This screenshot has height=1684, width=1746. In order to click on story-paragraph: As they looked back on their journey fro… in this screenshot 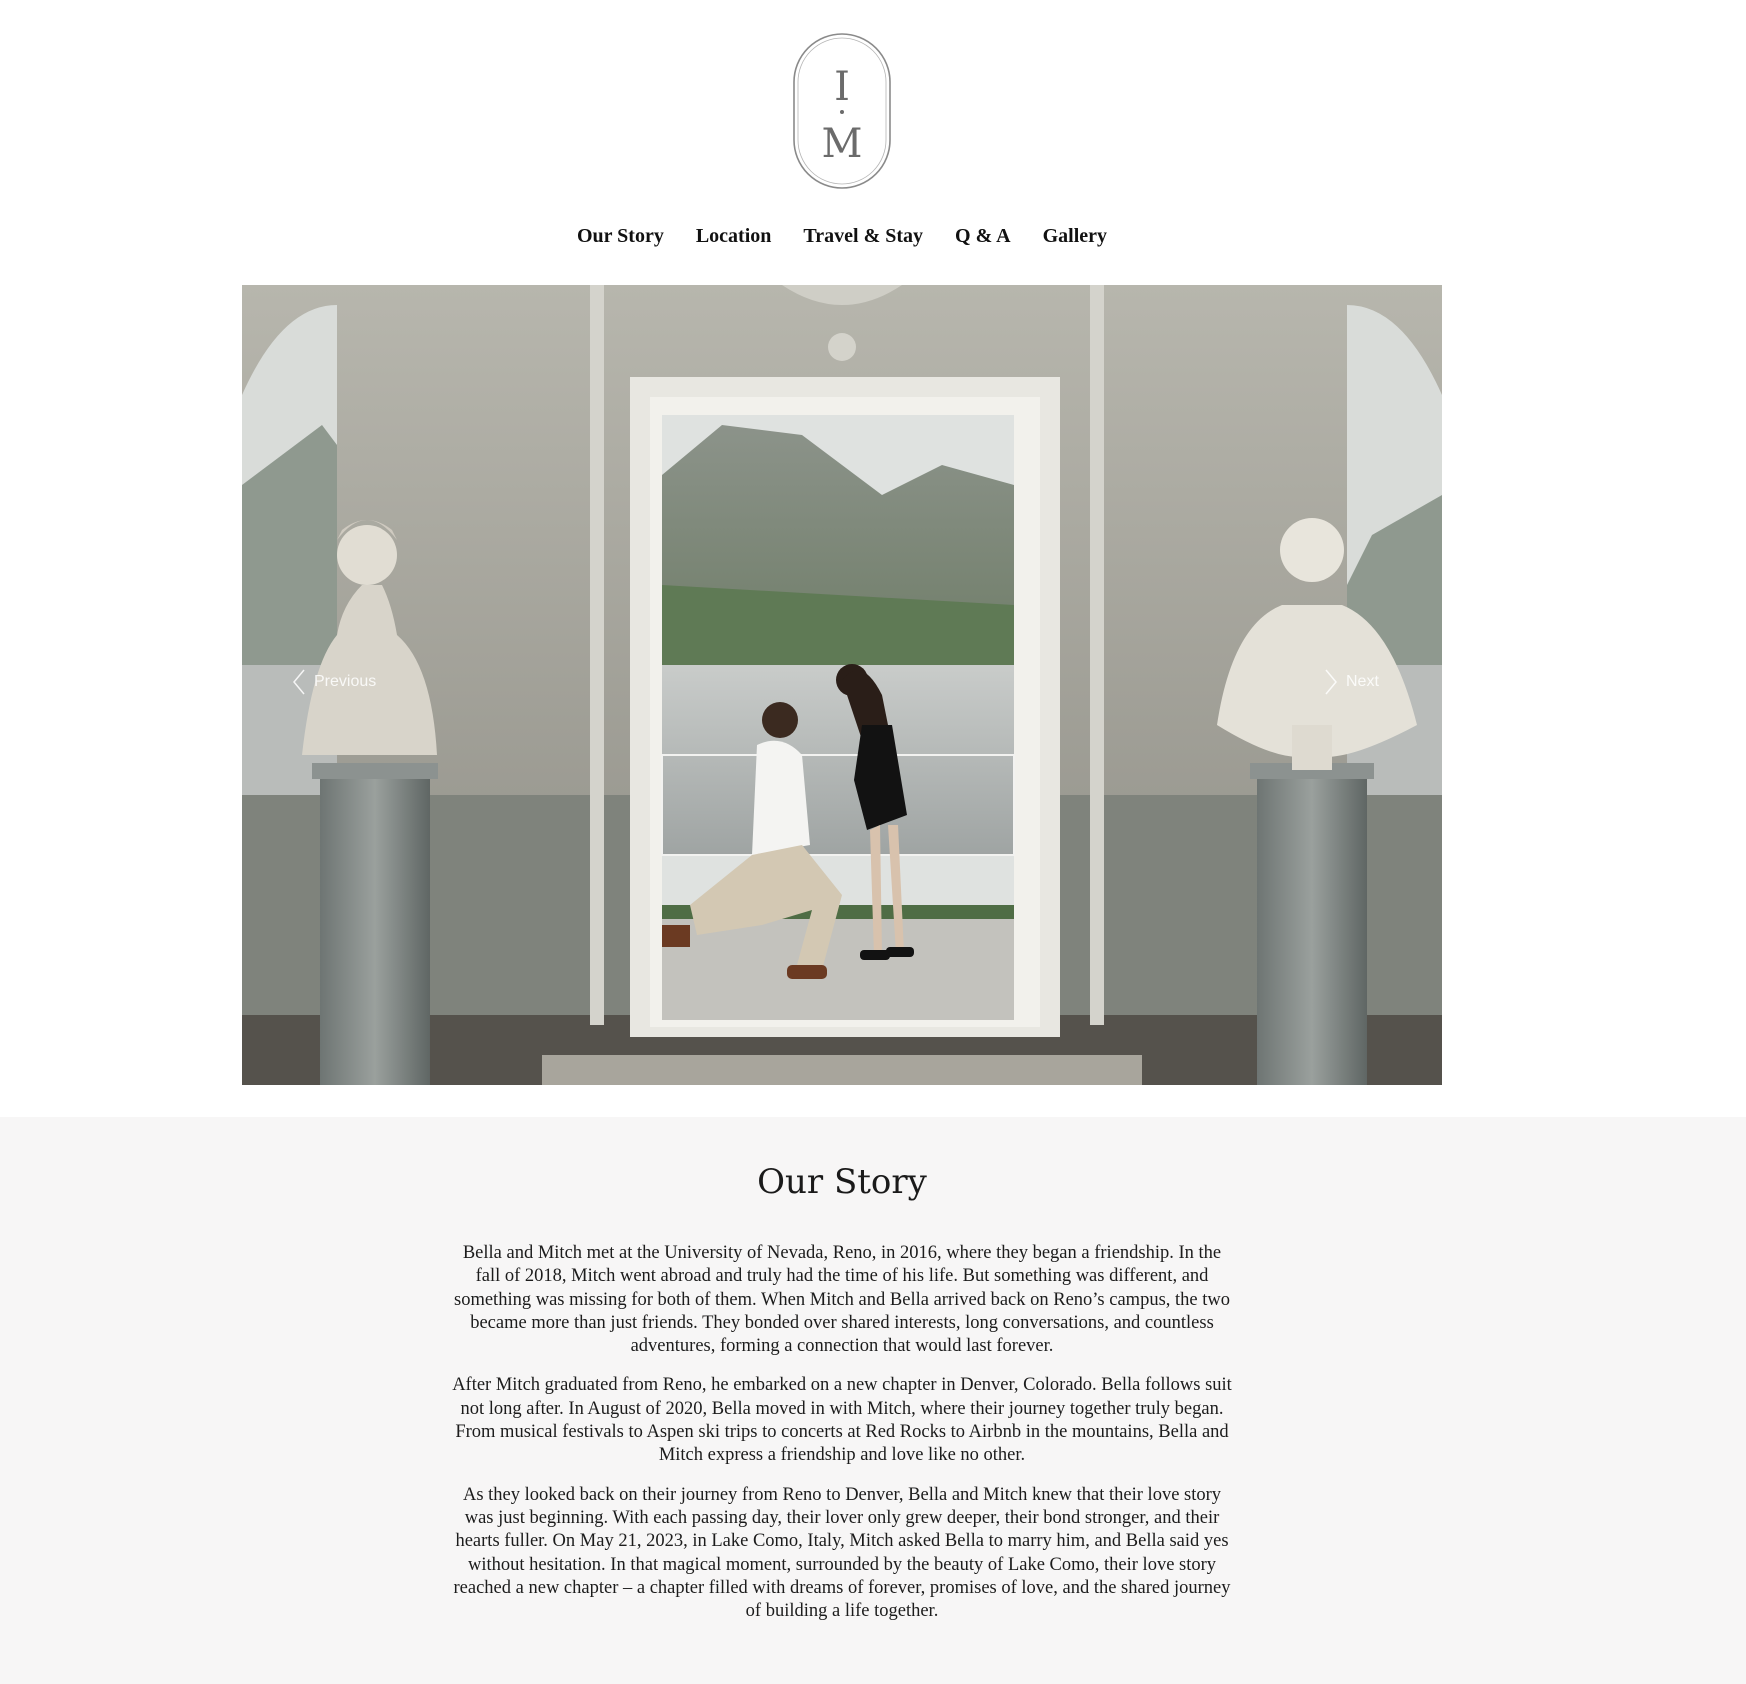, I will do `click(842, 1553)`.